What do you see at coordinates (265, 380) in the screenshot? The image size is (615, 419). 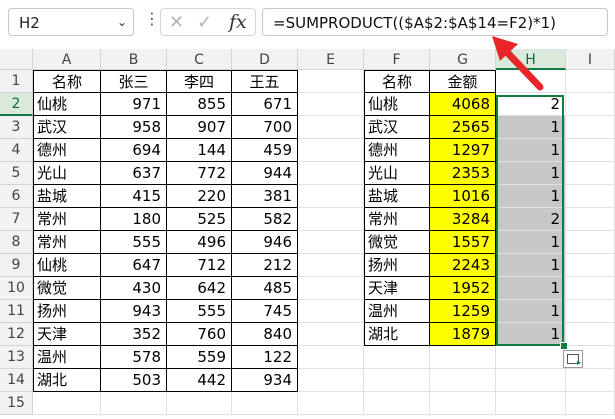 I see `cell-D14: 934` at bounding box center [265, 380].